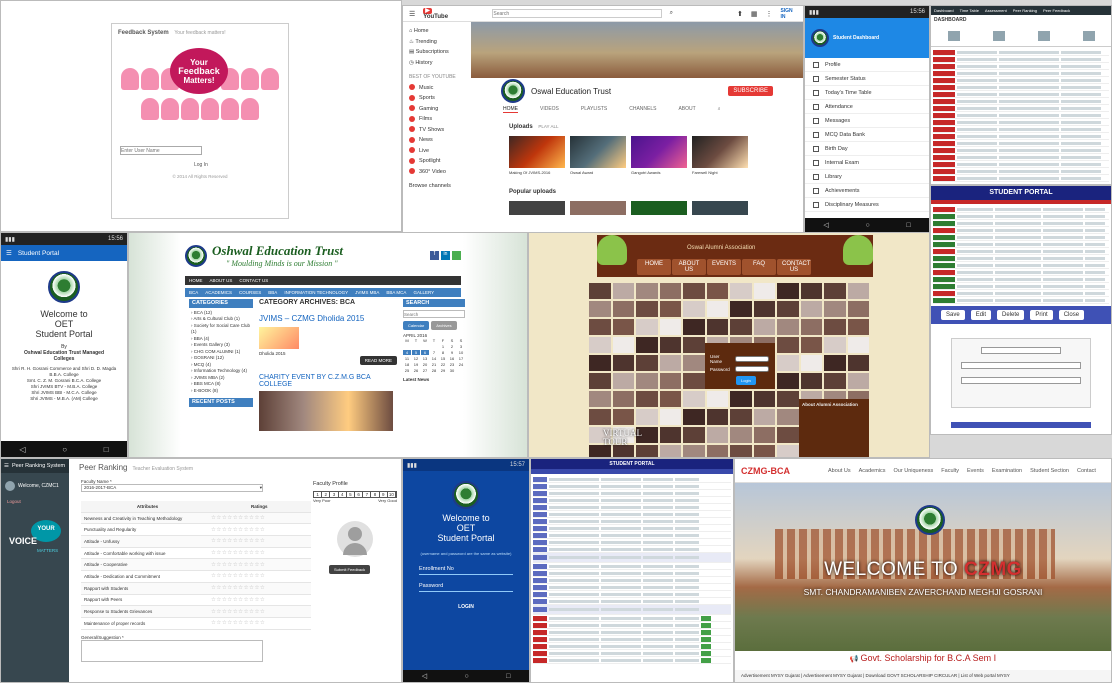 Image resolution: width=1112 pixels, height=683 pixels. I want to click on login-link: Log In, so click(201, 165).